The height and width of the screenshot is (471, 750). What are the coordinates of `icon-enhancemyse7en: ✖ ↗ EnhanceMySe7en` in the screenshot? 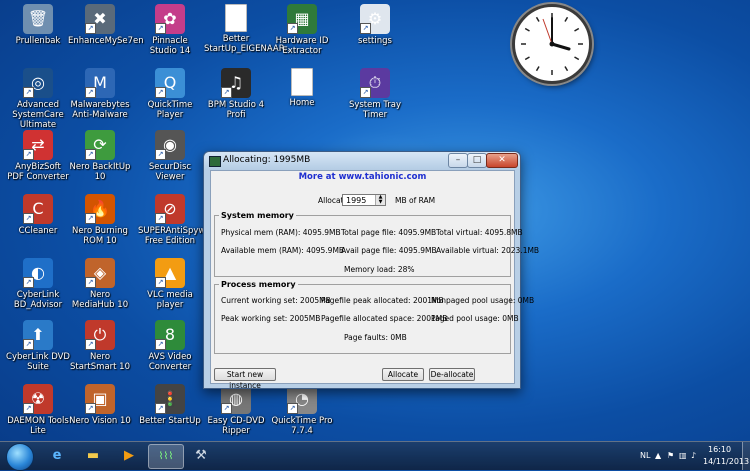 It's located at (106, 25).